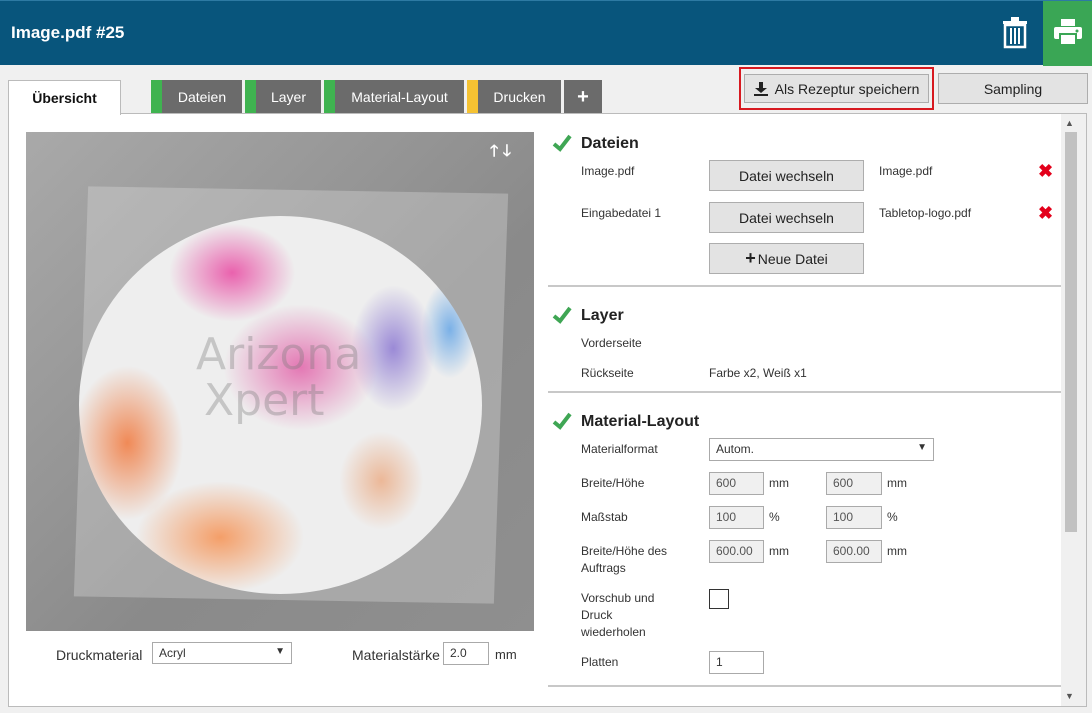  I want to click on plates-input: 1, so click(736, 662).